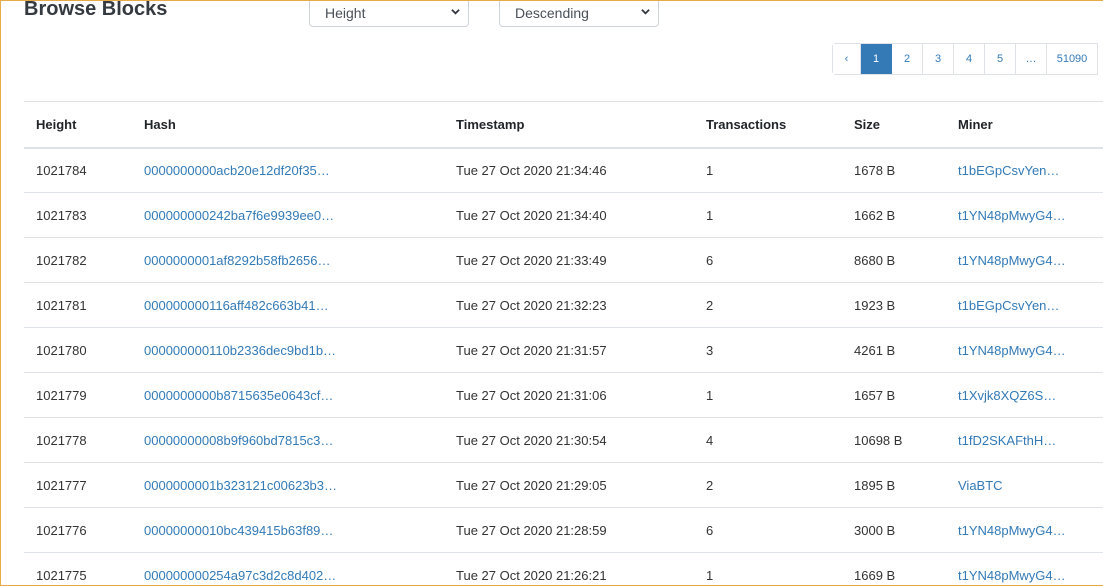  What do you see at coordinates (96, 10) in the screenshot?
I see `page-title: Browse Blocks` at bounding box center [96, 10].